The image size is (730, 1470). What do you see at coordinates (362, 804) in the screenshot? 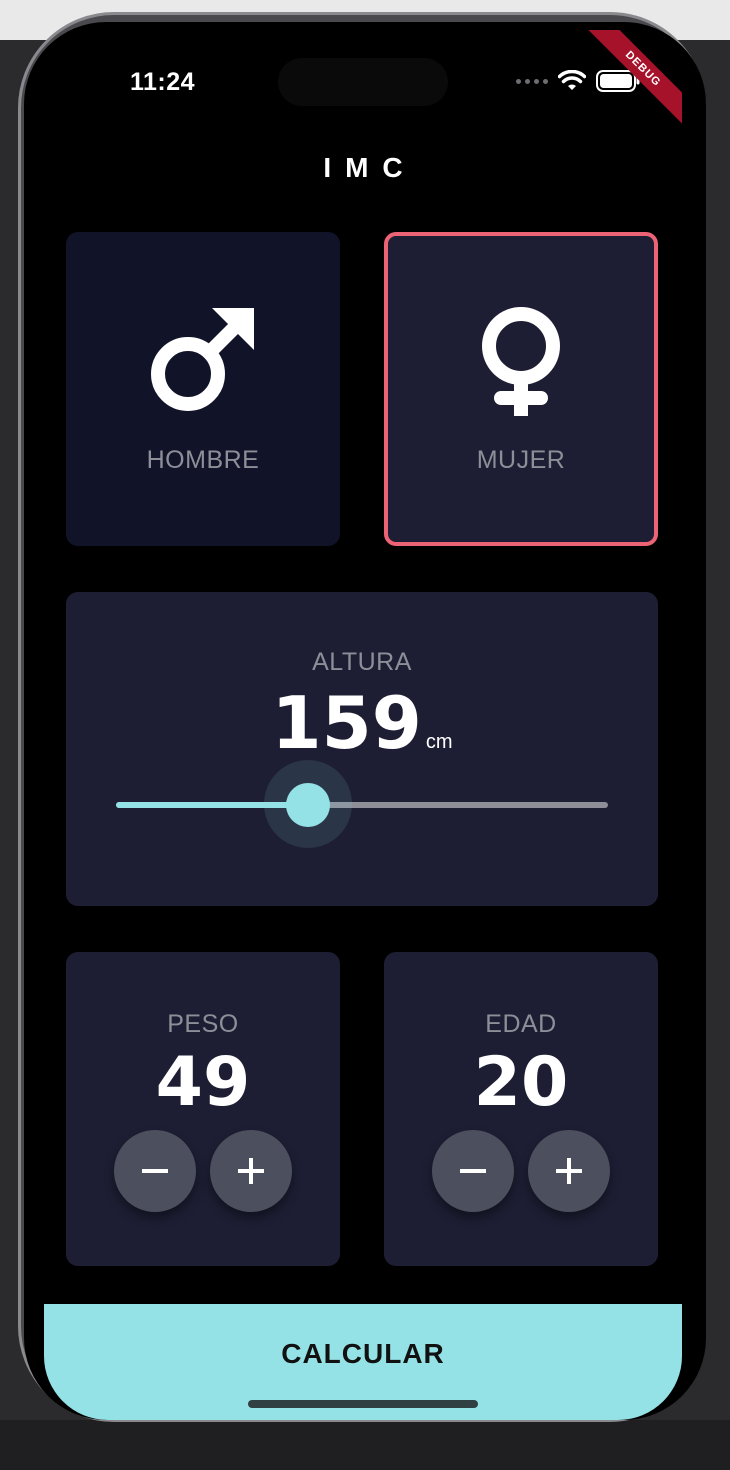
I see `height-slider` at bounding box center [362, 804].